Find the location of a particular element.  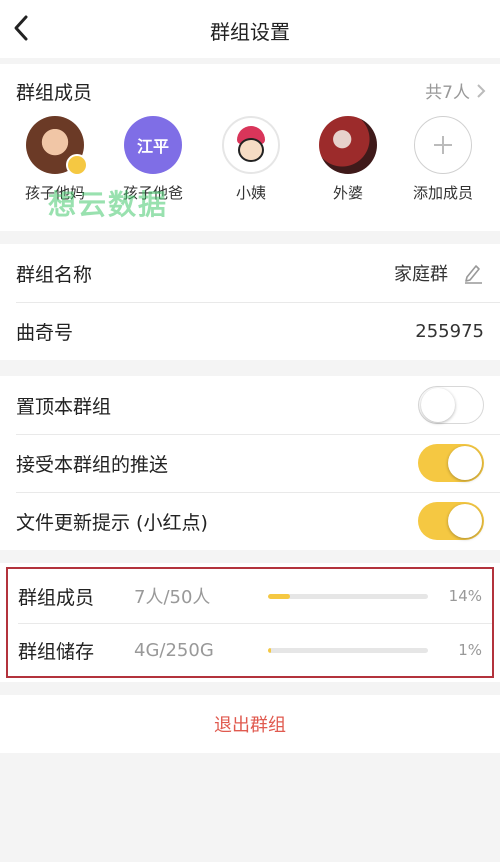

storage-usage-value: 4G/250G is located at coordinates (174, 650).